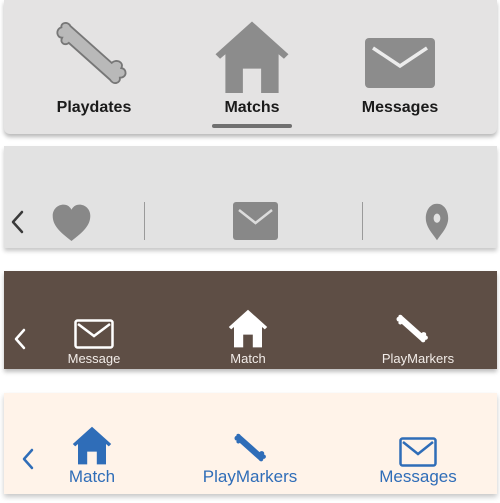 This screenshot has width=500, height=503. Describe the element at coordinates (94, 107) in the screenshot. I see `nav-item-label: Playdates` at that location.